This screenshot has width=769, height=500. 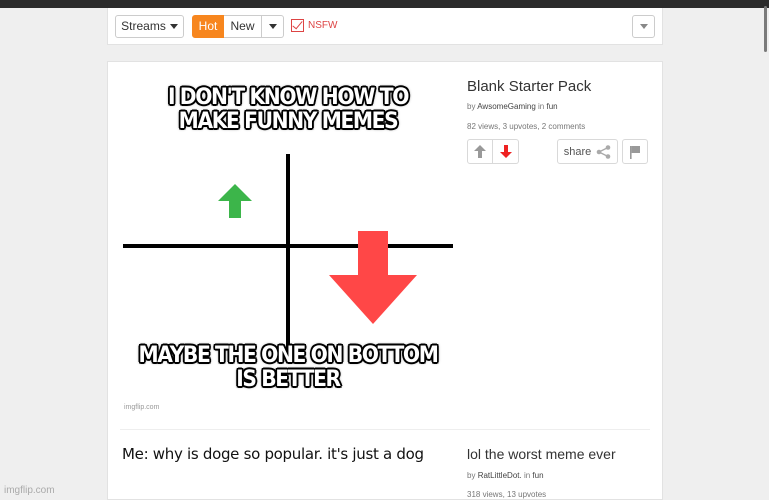 What do you see at coordinates (142, 407) in the screenshot?
I see `image-watermark: imgflip.com` at bounding box center [142, 407].